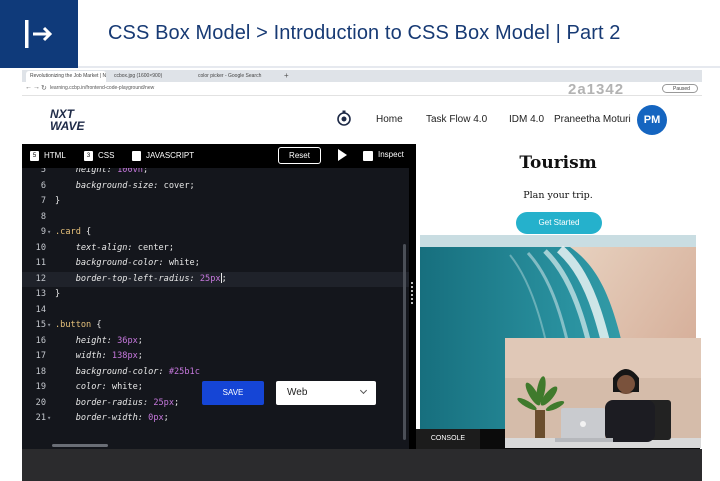 This screenshot has width=720, height=481. Describe the element at coordinates (141, 280) in the screenshot. I see `code-text: border-top-left-radius: 25px;` at that location.